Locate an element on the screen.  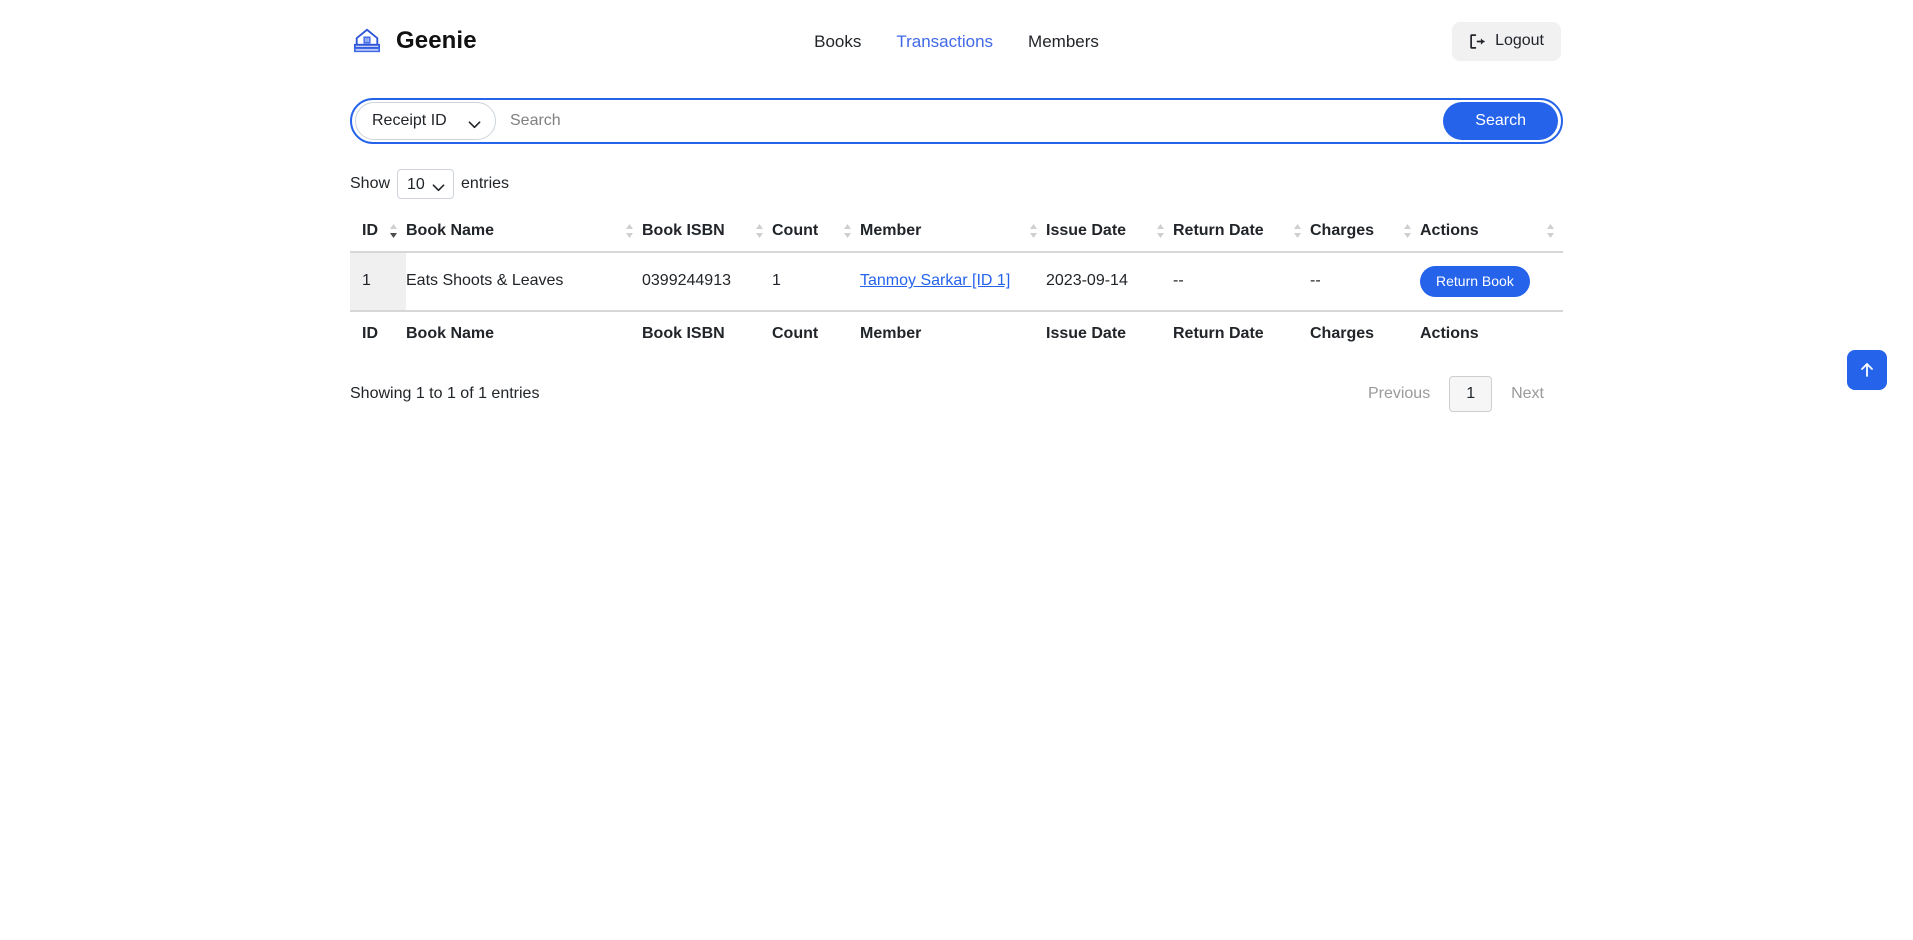
col-header-actions-label: Actions is located at coordinates (1449, 230).